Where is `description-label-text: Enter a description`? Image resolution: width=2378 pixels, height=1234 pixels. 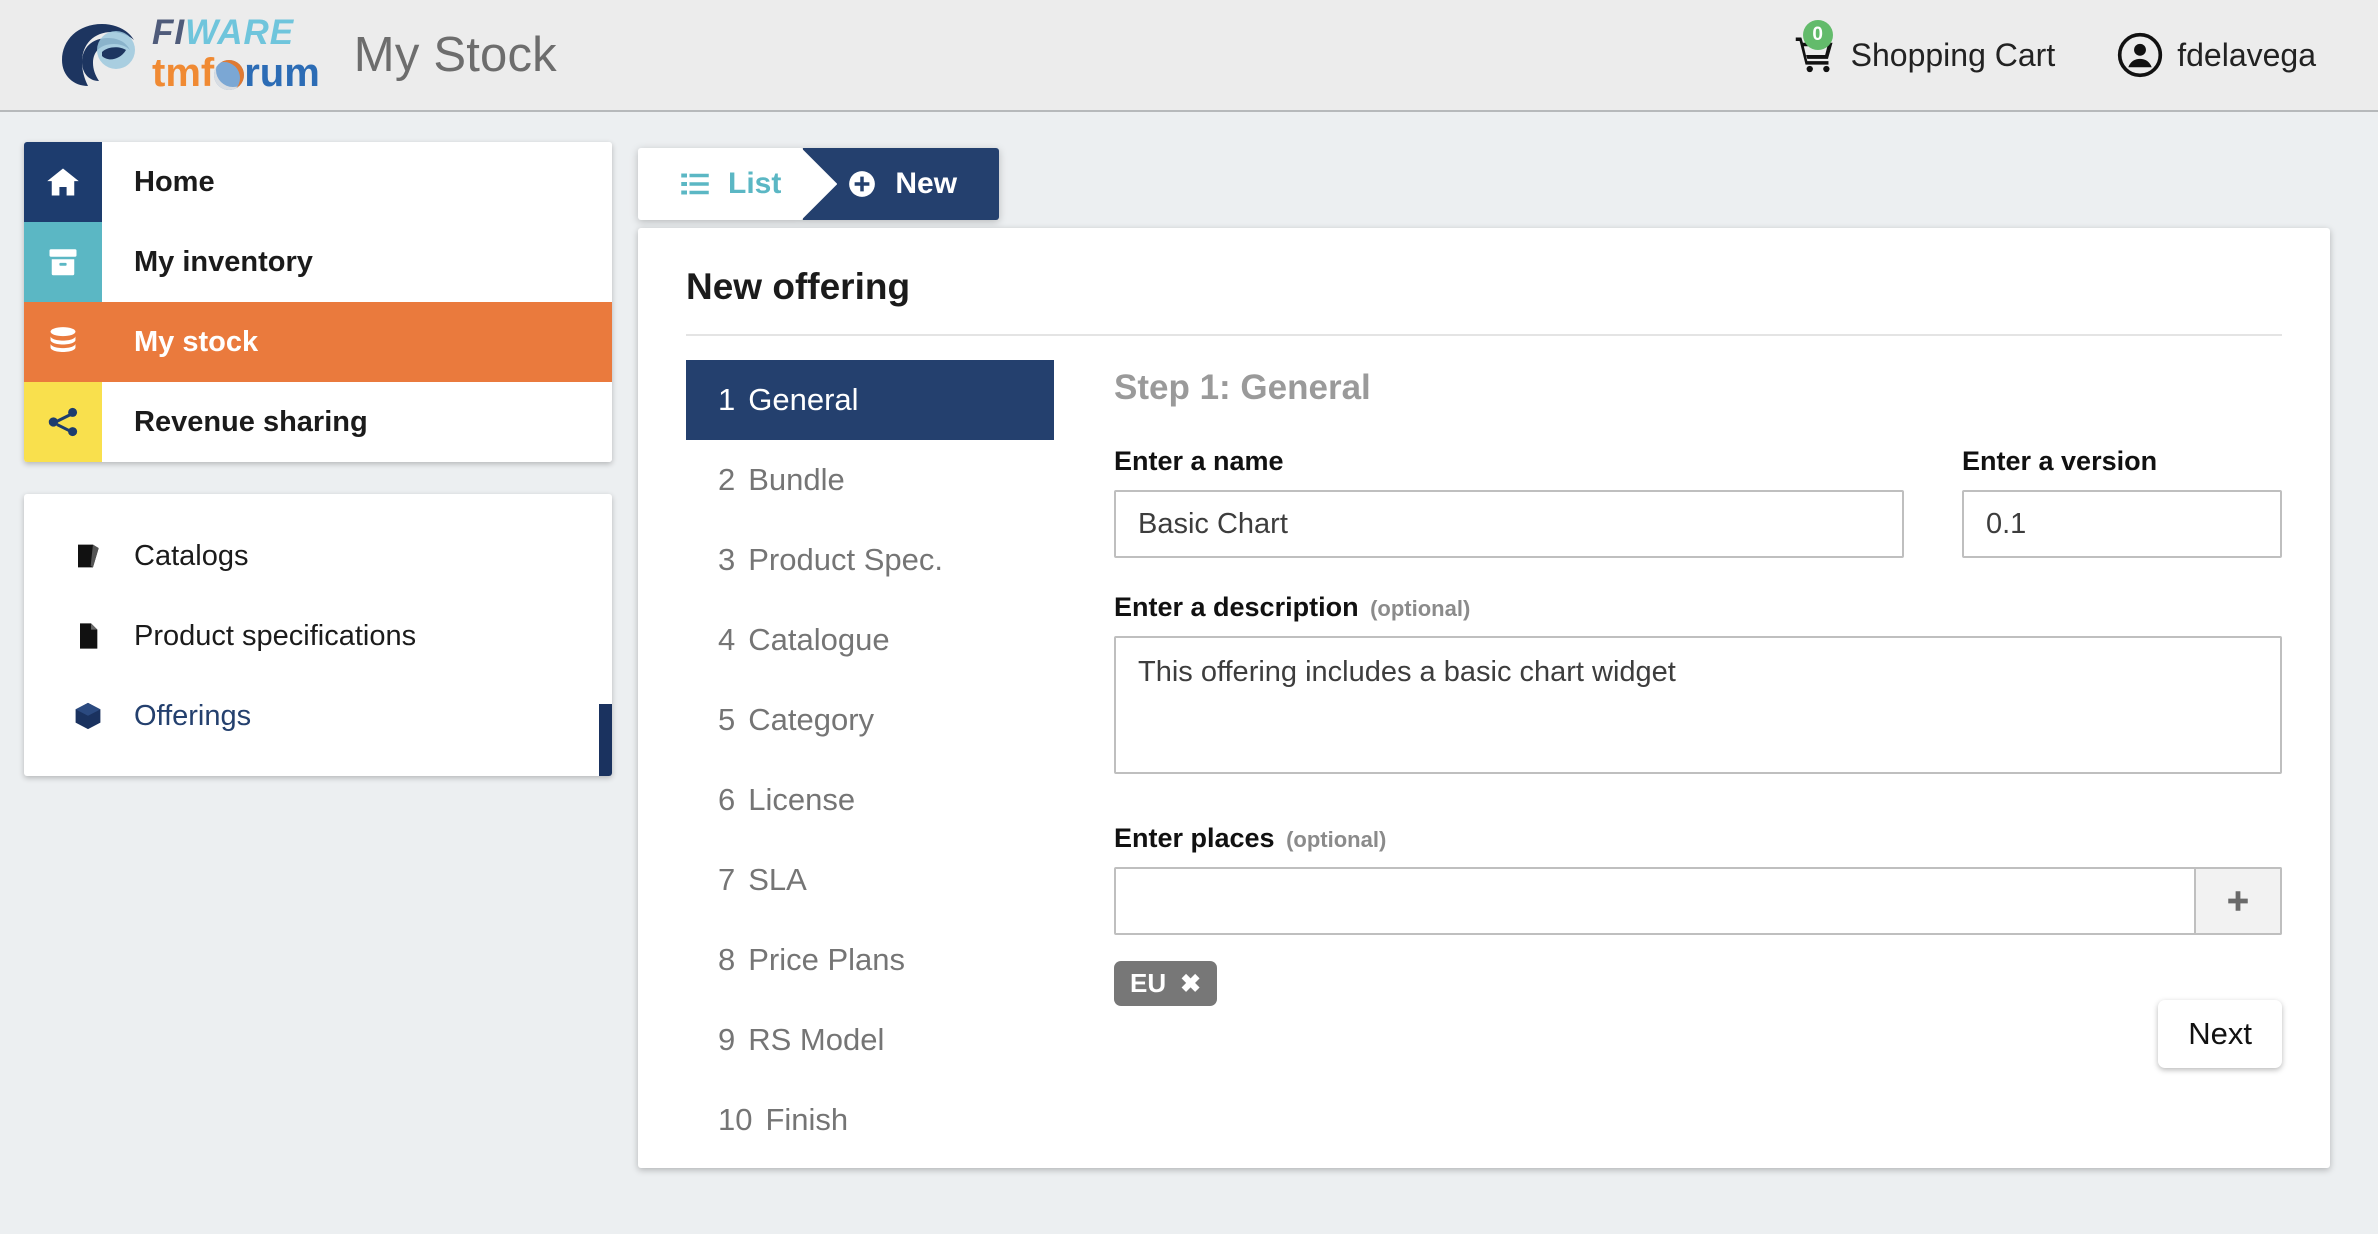 description-label-text: Enter a description is located at coordinates (1236, 607).